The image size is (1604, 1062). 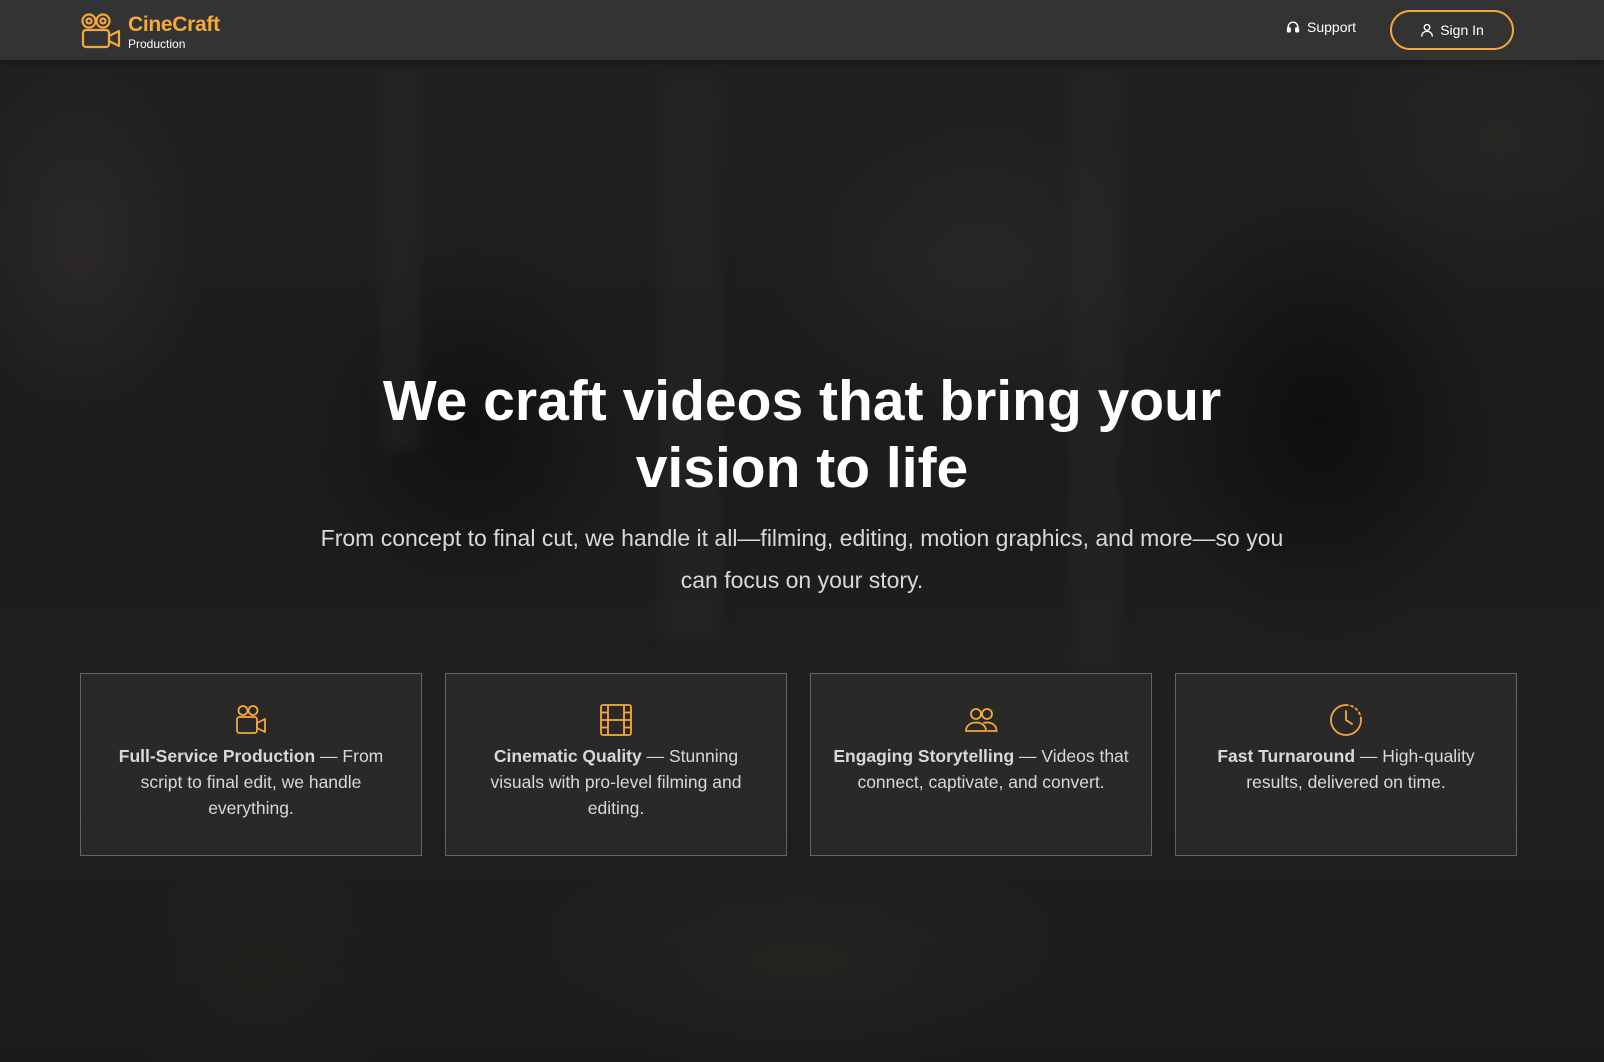 I want to click on user-icon, so click(x=1427, y=30).